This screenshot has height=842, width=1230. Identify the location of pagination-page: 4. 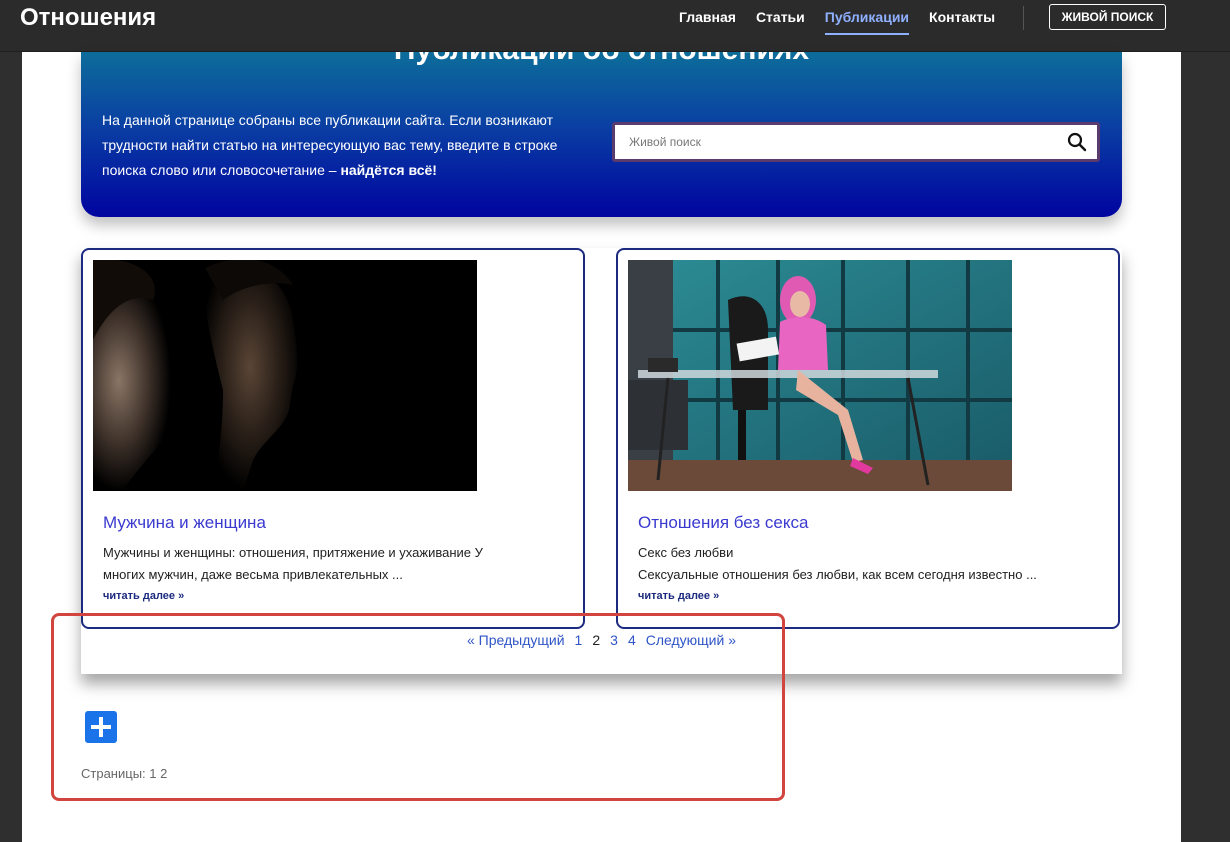
(632, 640).